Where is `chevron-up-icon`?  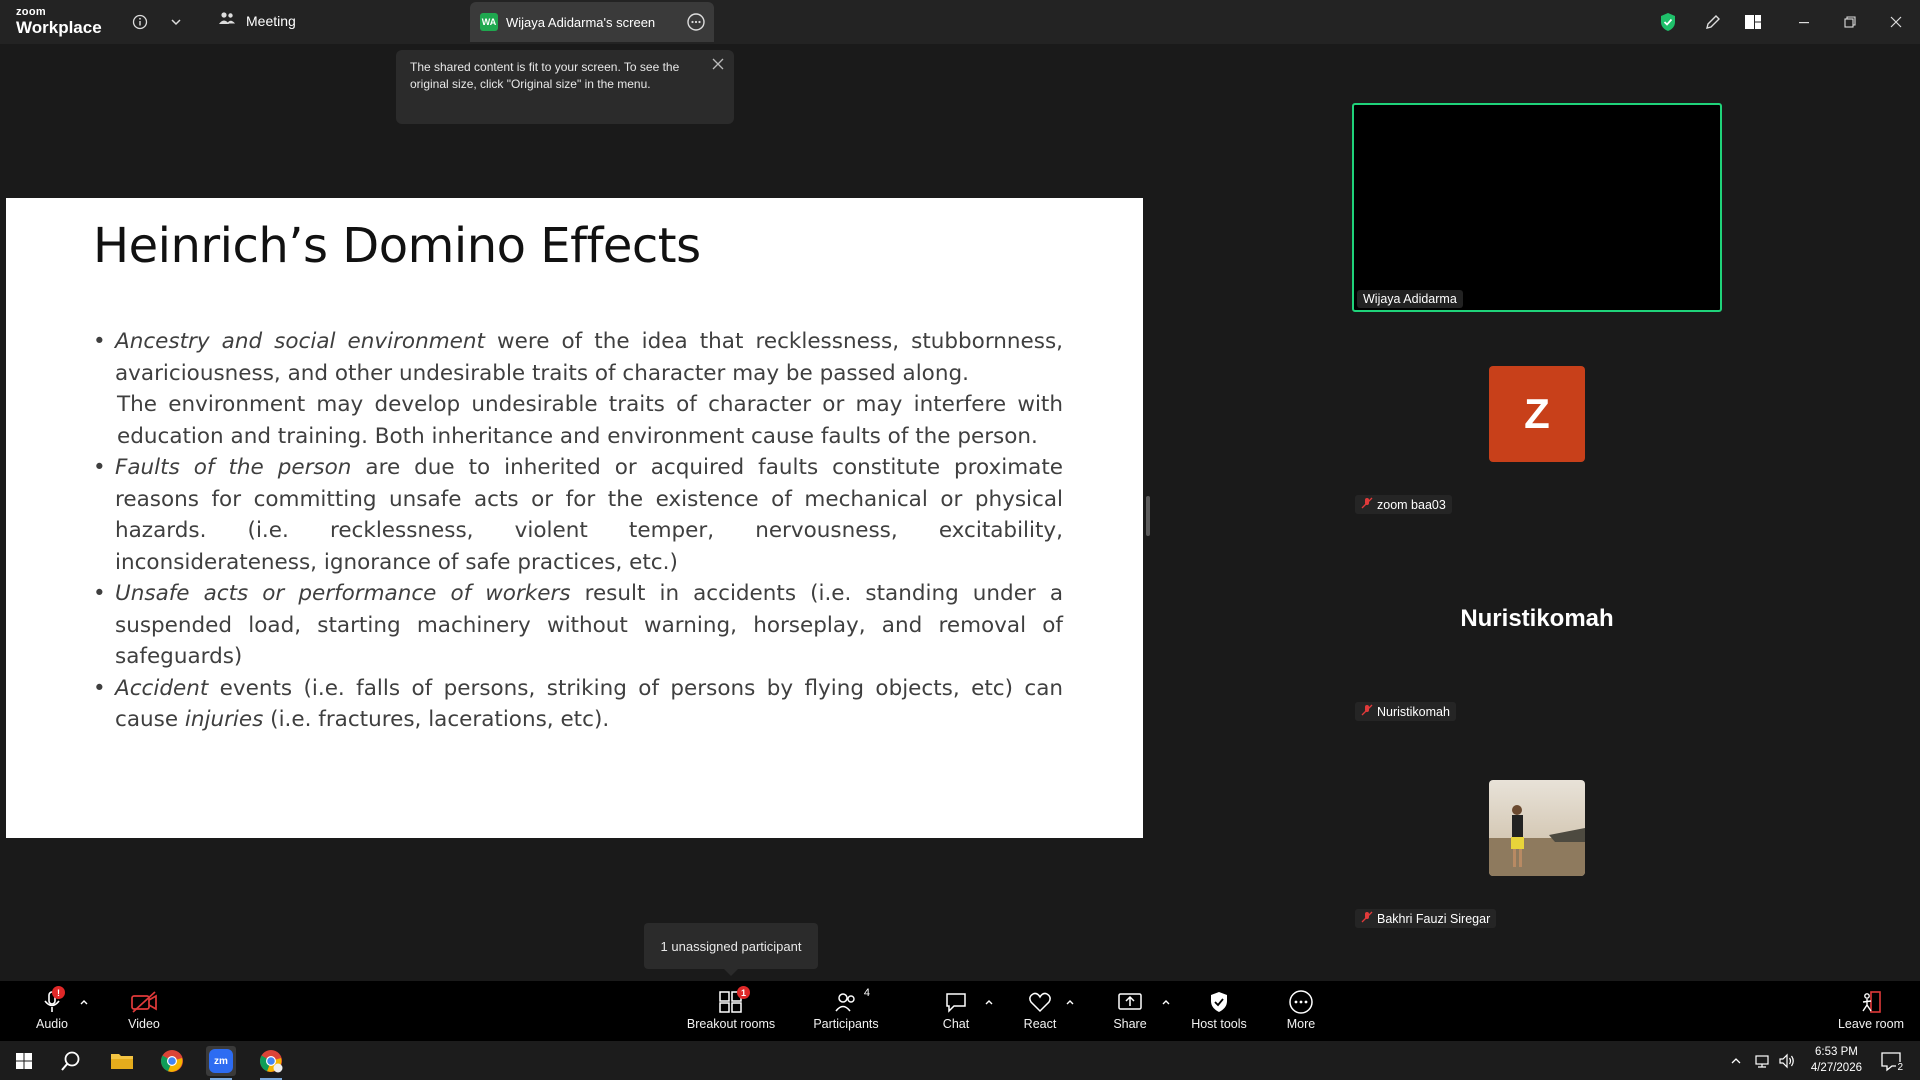
chevron-up-icon is located at coordinates (1736, 1061).